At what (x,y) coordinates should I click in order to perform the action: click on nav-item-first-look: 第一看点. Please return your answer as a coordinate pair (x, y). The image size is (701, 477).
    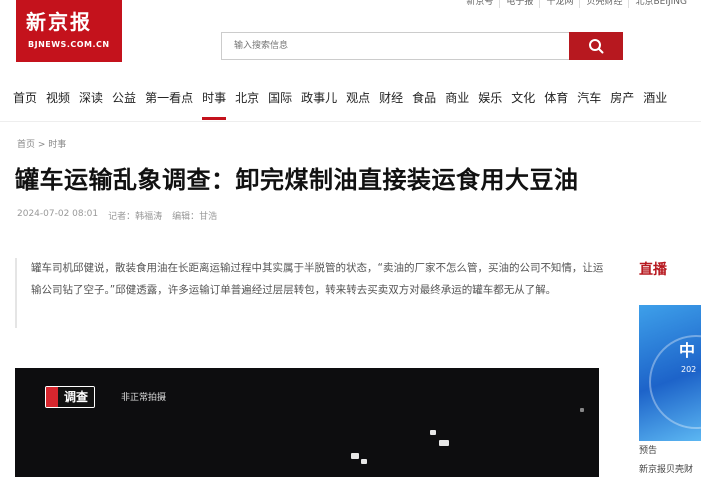
    Looking at the image, I should click on (169, 99).